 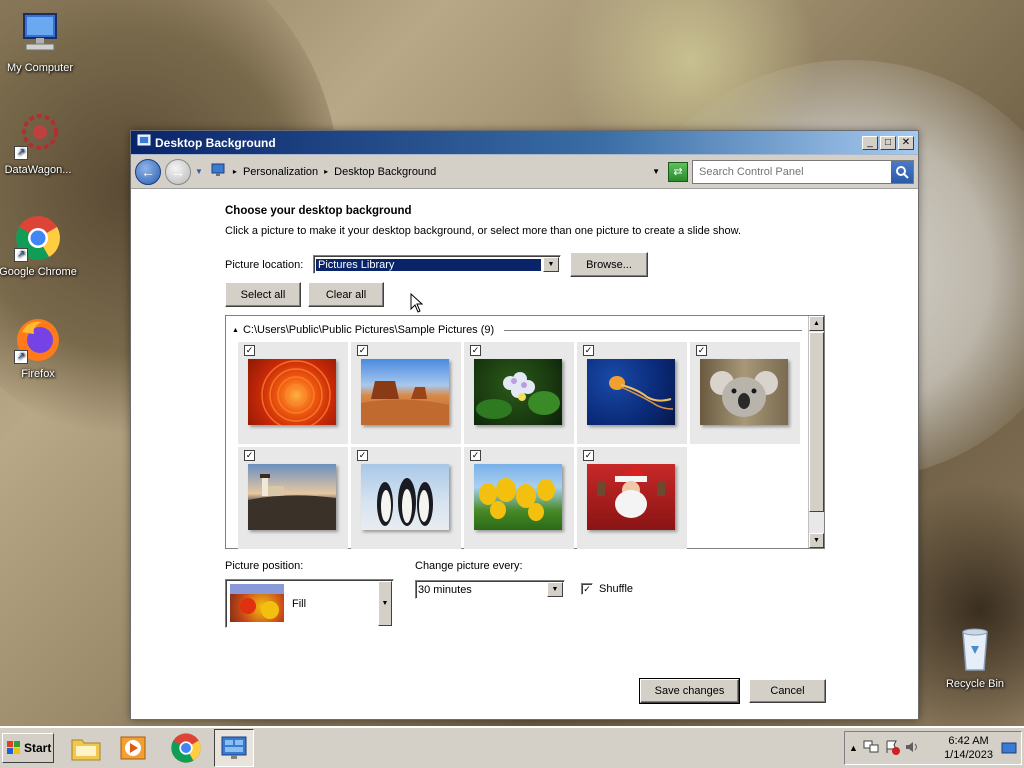 I want to click on close-button: ✕, so click(x=906, y=142).